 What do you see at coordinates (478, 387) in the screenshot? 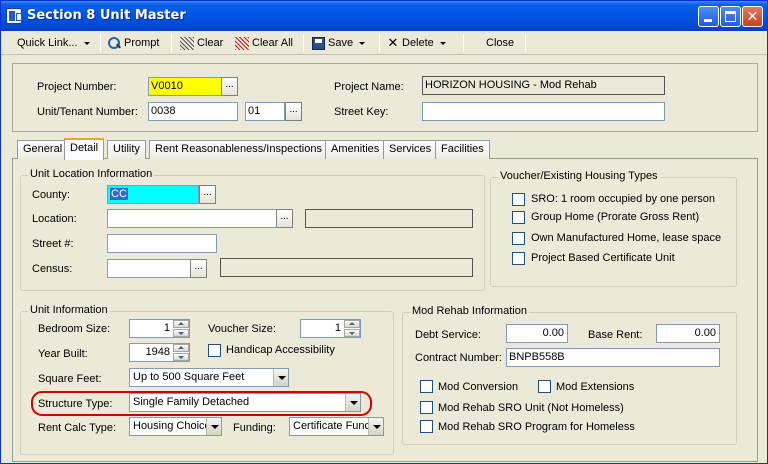
I see `mod-conversion-label: Mod Conversion` at bounding box center [478, 387].